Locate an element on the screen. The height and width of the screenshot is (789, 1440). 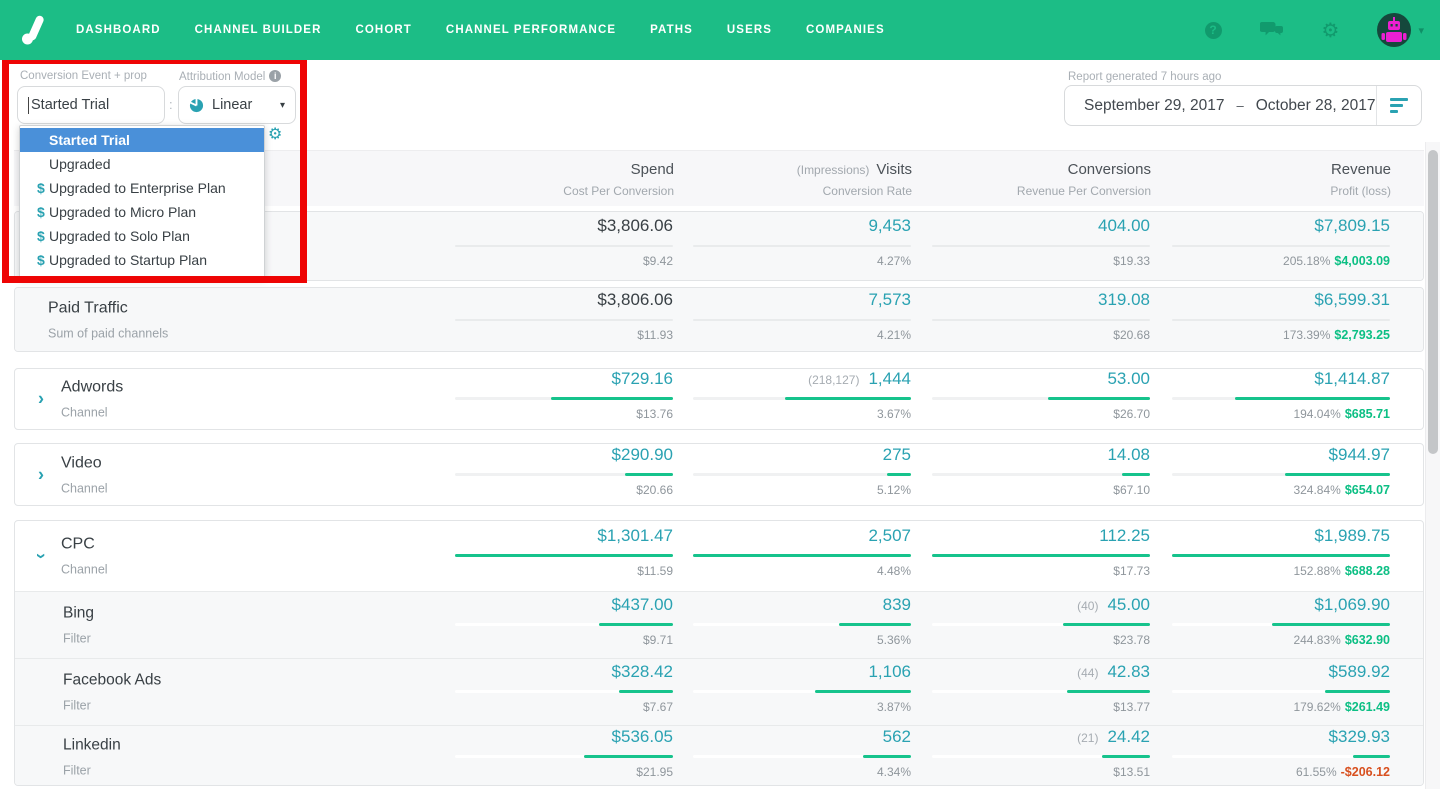
report-filter-button is located at coordinates (1398, 105).